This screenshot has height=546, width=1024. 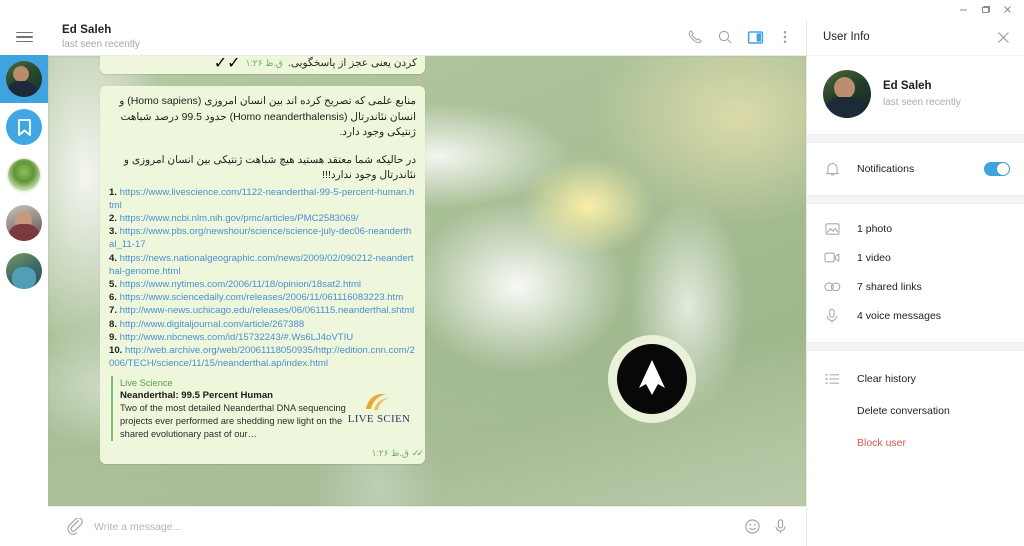 I want to click on notifications-row: Notifications, so click(x=915, y=169).